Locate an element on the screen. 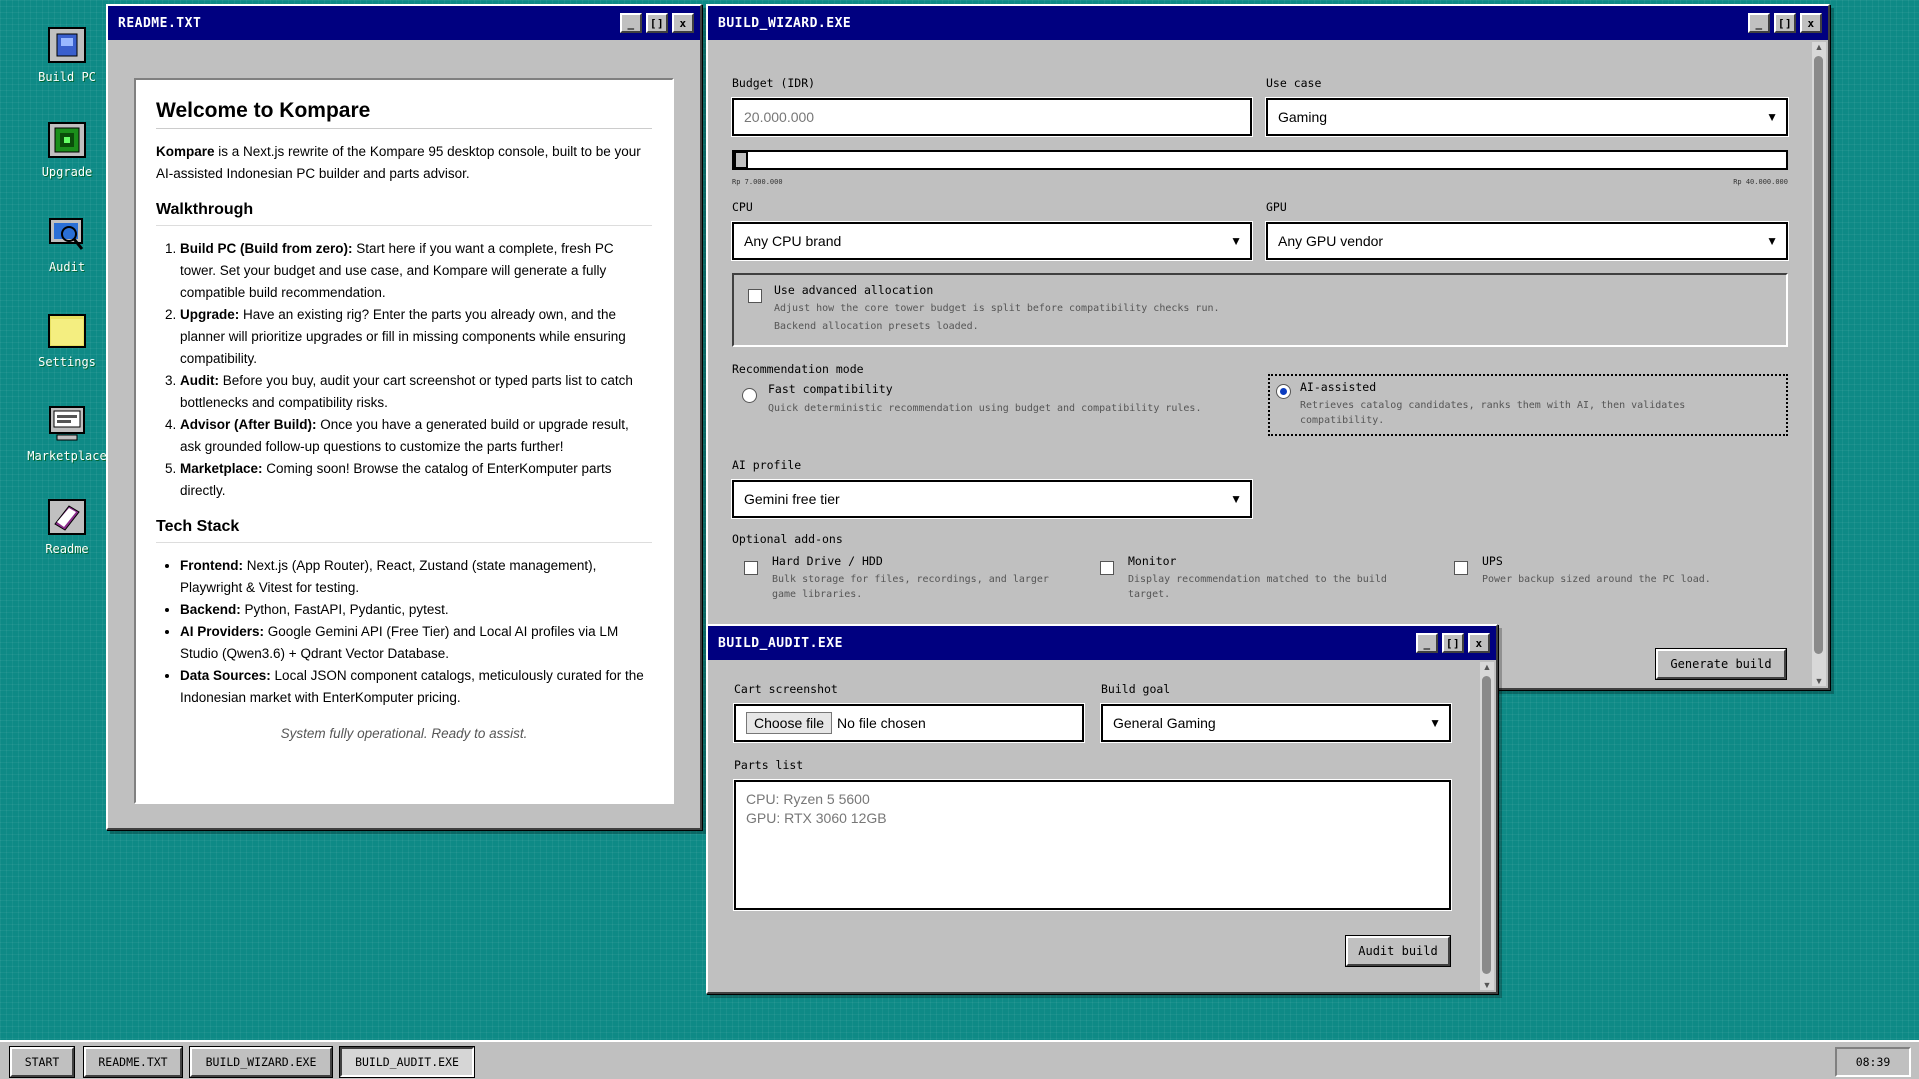 The height and width of the screenshot is (1079, 1919). desktop-icon-label: Readme is located at coordinates (67, 549).